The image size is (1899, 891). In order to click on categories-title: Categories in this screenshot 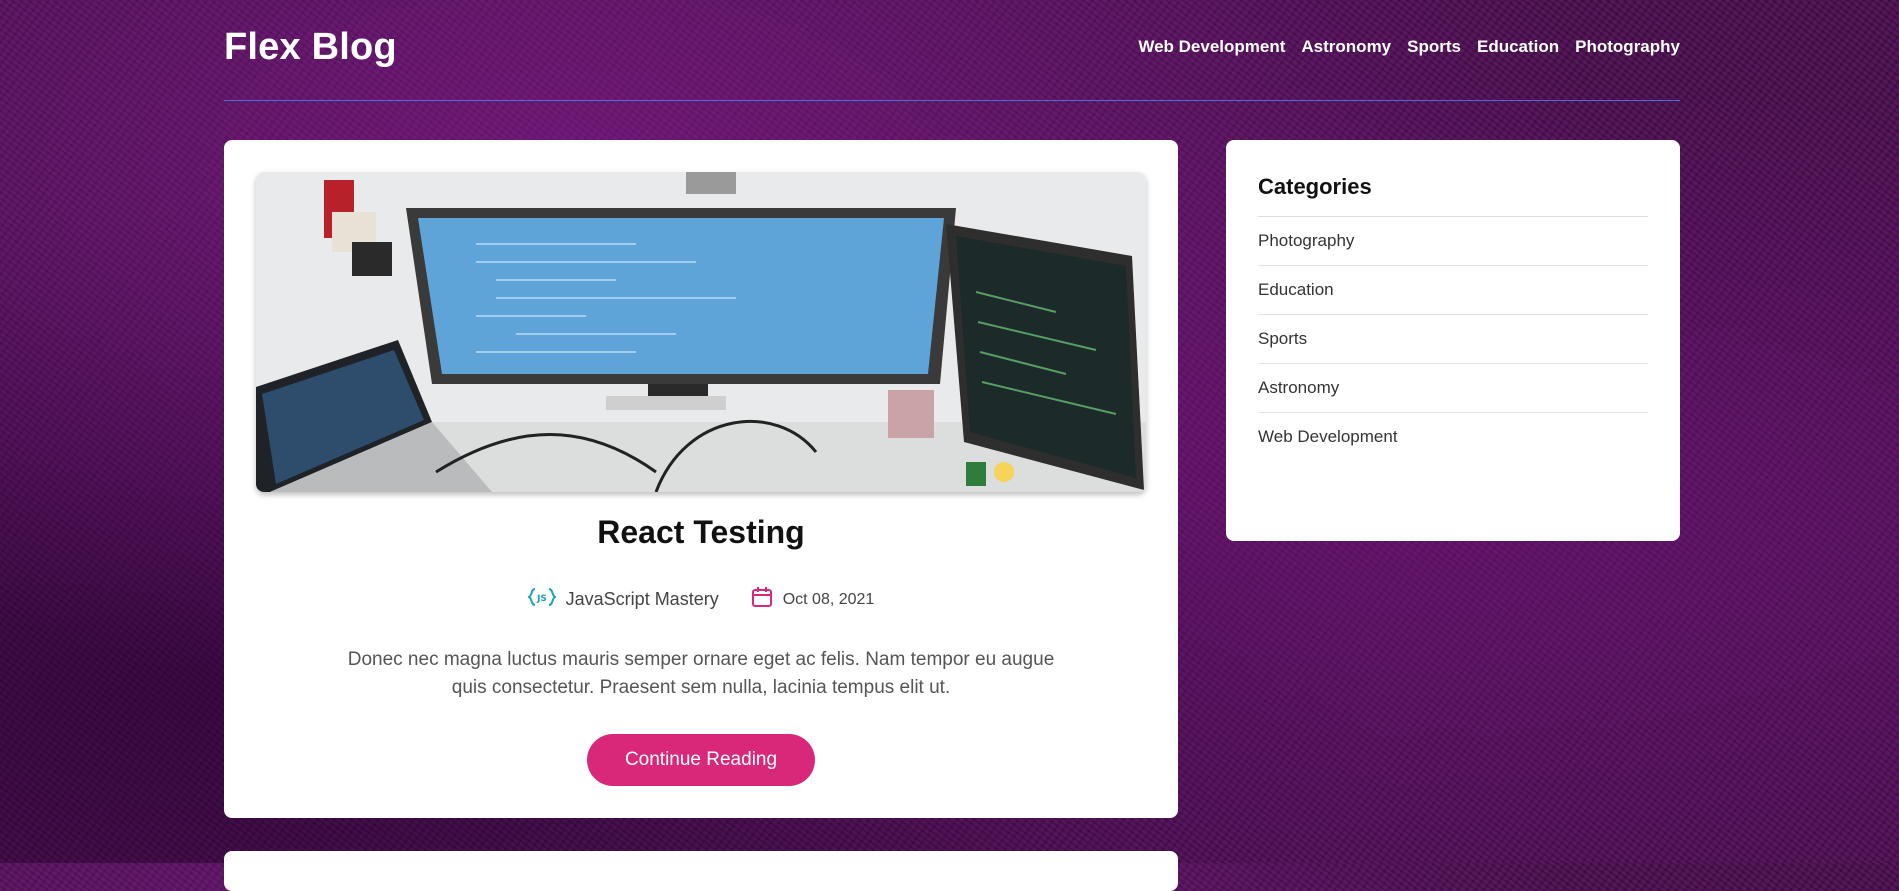, I will do `click(1315, 186)`.